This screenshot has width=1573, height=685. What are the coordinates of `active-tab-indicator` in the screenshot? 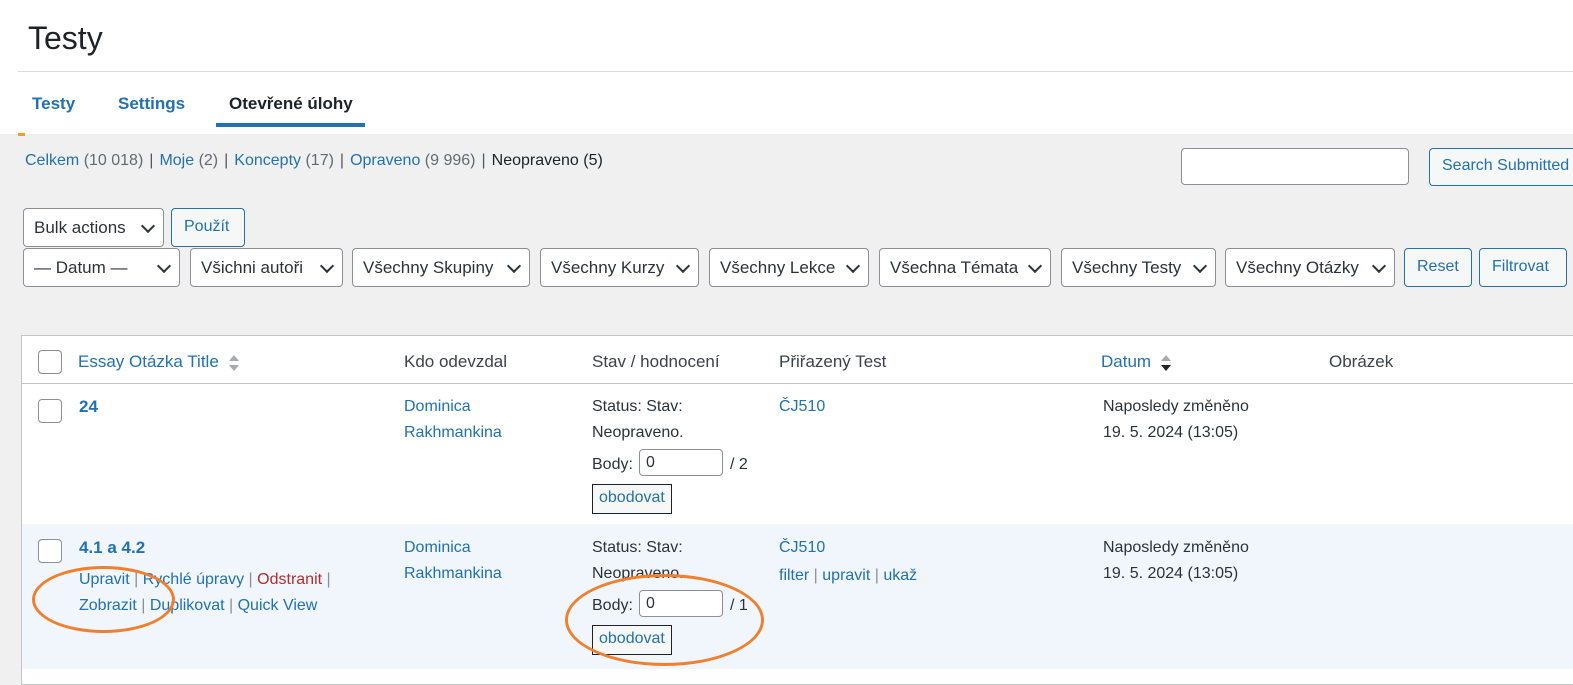 It's located at (290, 125).